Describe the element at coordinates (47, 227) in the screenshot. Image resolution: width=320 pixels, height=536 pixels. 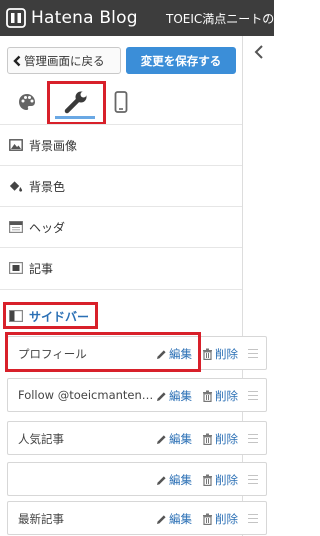
I see `section-label: ヘッダ` at that location.